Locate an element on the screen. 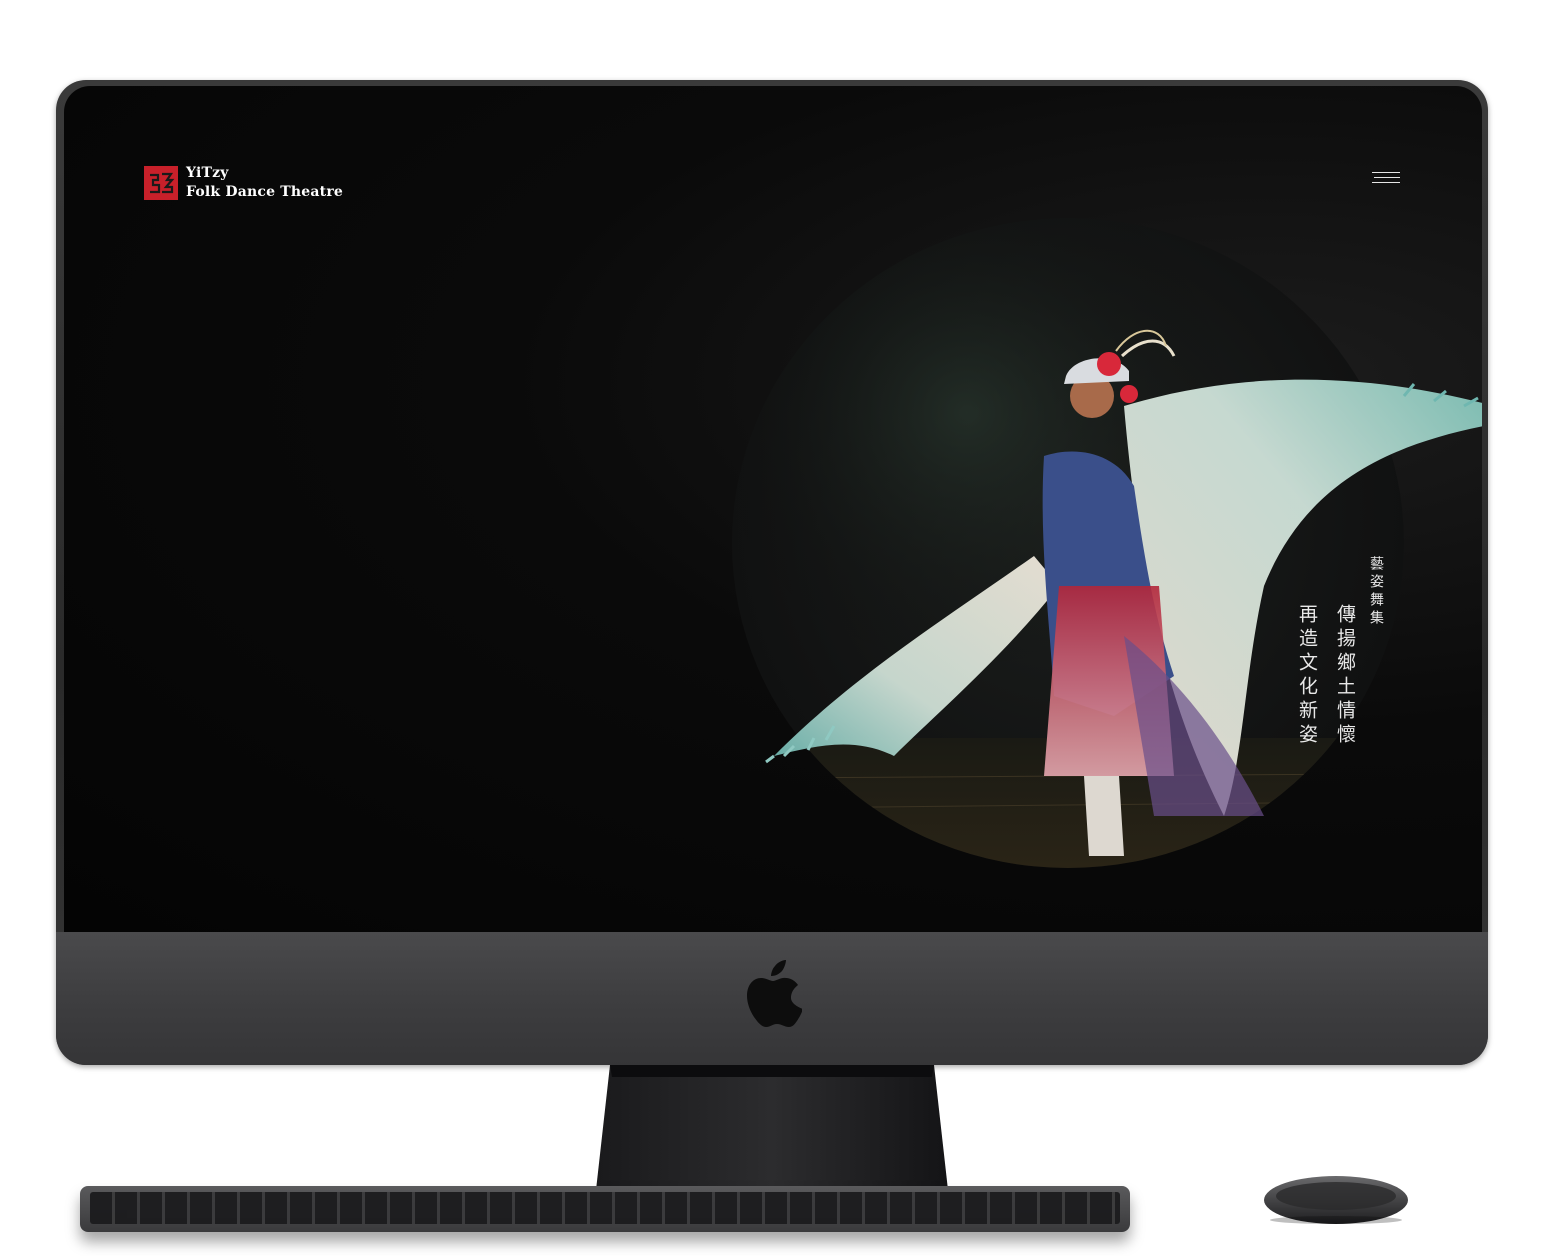 This screenshot has width=1541, height=1256. keyboard-keys is located at coordinates (605, 1208).